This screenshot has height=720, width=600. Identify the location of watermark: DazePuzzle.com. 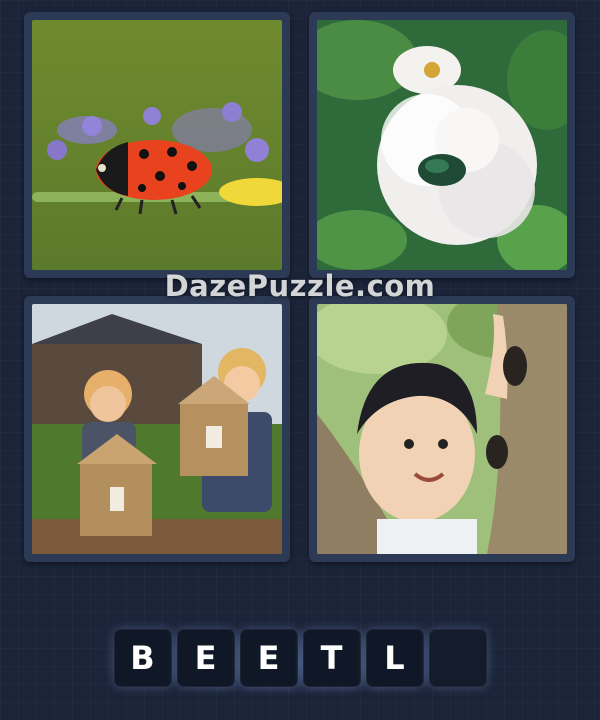
(300, 286).